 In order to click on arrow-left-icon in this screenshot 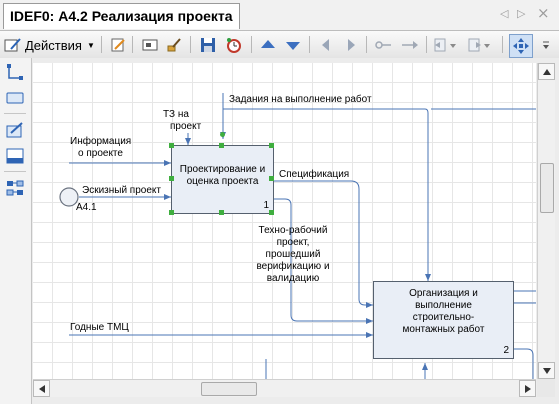, I will do `click(325, 45)`.